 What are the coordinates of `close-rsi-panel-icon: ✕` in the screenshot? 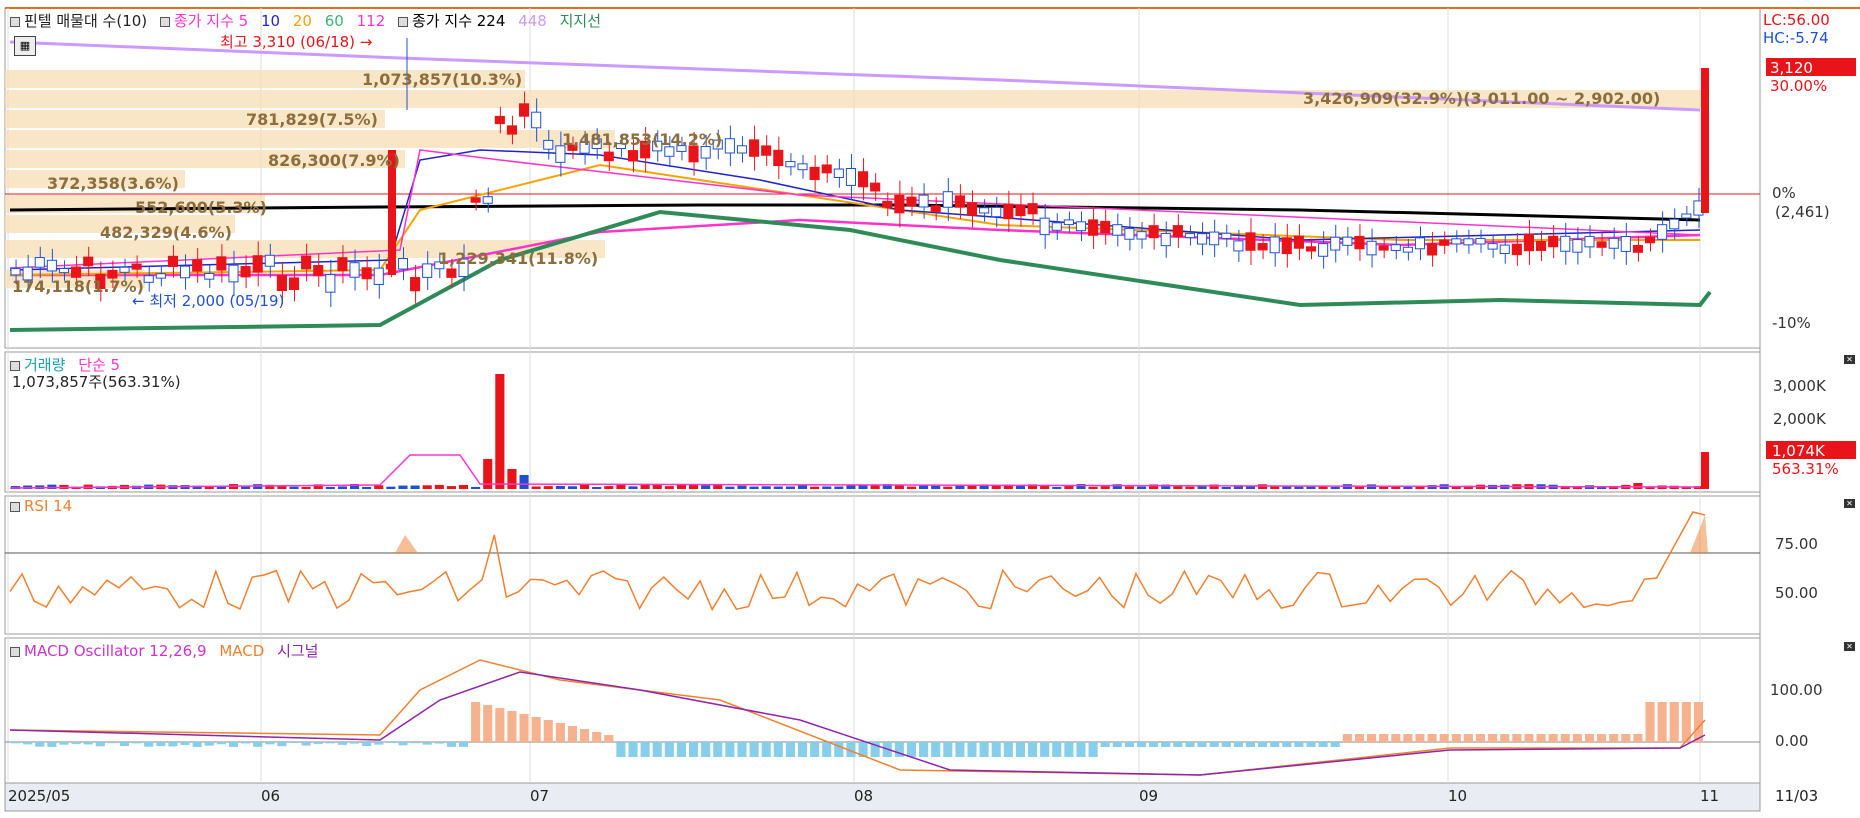 It's located at (1849, 503).